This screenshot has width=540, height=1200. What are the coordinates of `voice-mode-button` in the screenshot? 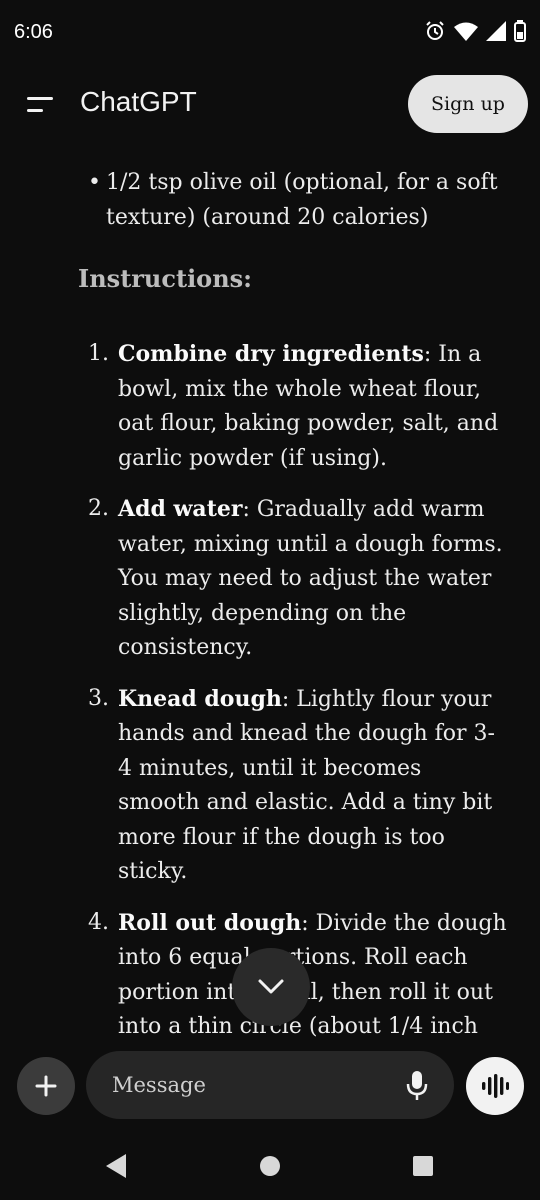 It's located at (495, 1086).